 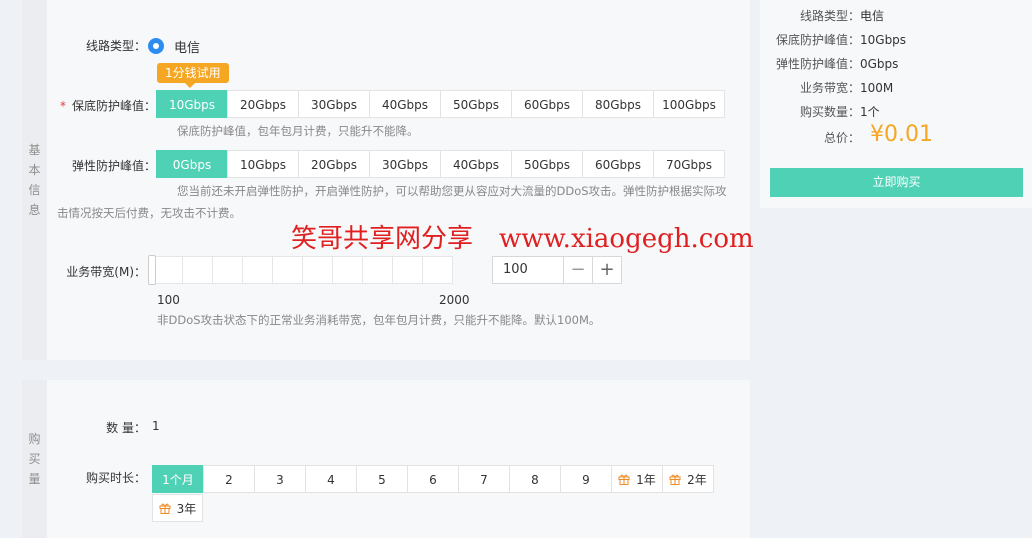 What do you see at coordinates (152, 270) in the screenshot?
I see `bandwidth-slider-handle` at bounding box center [152, 270].